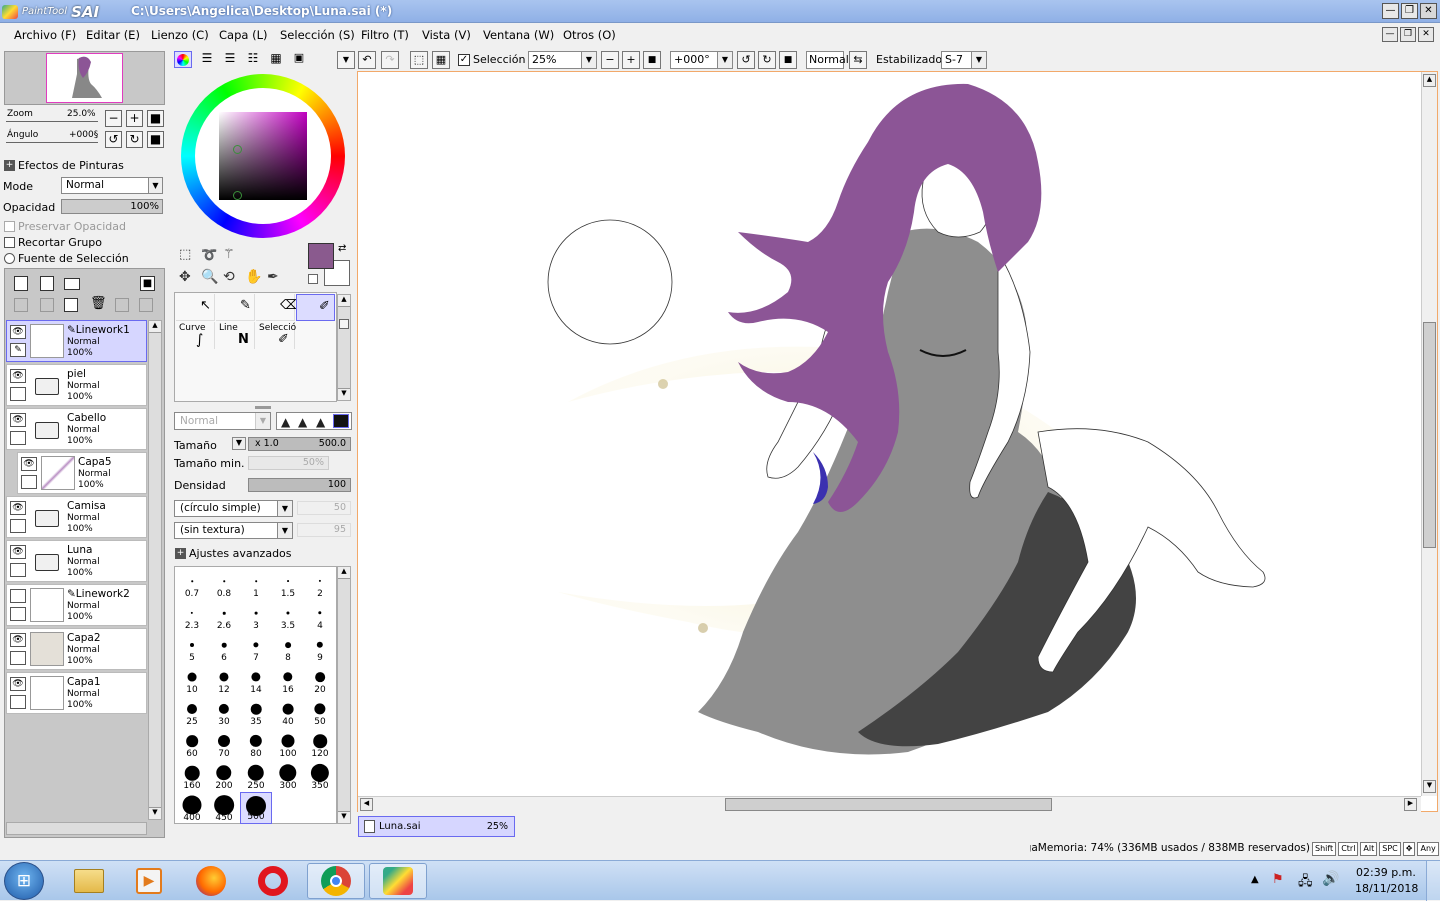 The height and width of the screenshot is (901, 1440). What do you see at coordinates (192, 648) in the screenshot?
I see `brush-size-preset: 5` at bounding box center [192, 648].